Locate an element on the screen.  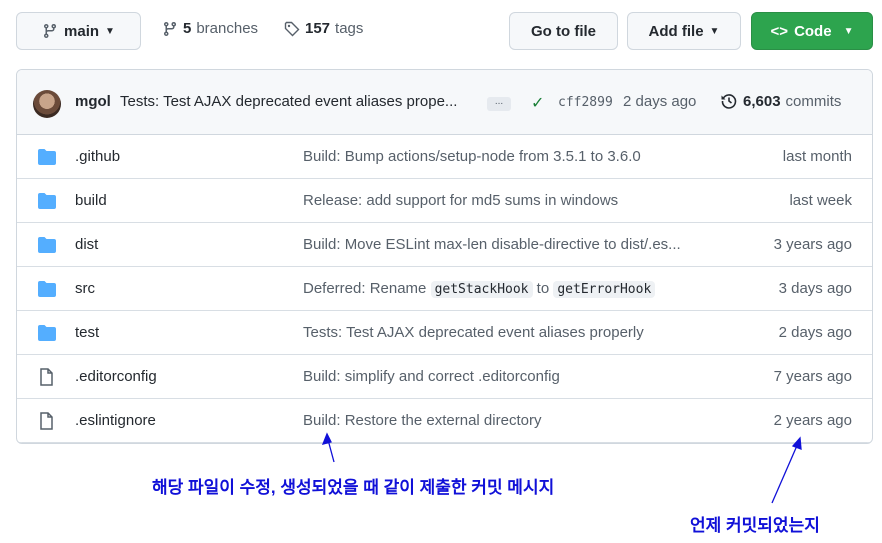
arrow-to-commit-time is located at coordinates (785, 472).